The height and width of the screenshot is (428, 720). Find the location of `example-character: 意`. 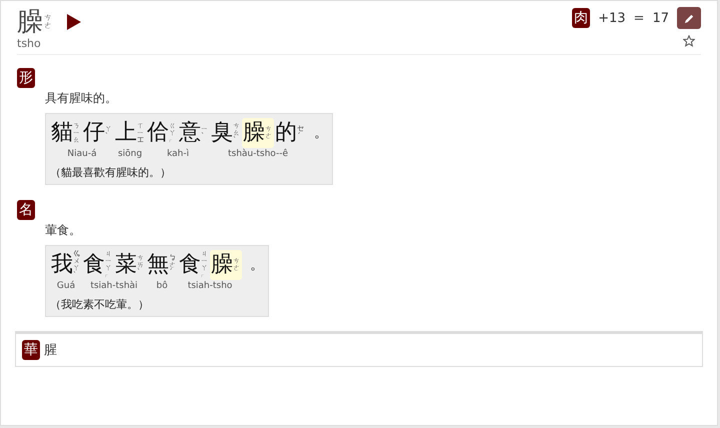

example-character: 意 is located at coordinates (190, 133).